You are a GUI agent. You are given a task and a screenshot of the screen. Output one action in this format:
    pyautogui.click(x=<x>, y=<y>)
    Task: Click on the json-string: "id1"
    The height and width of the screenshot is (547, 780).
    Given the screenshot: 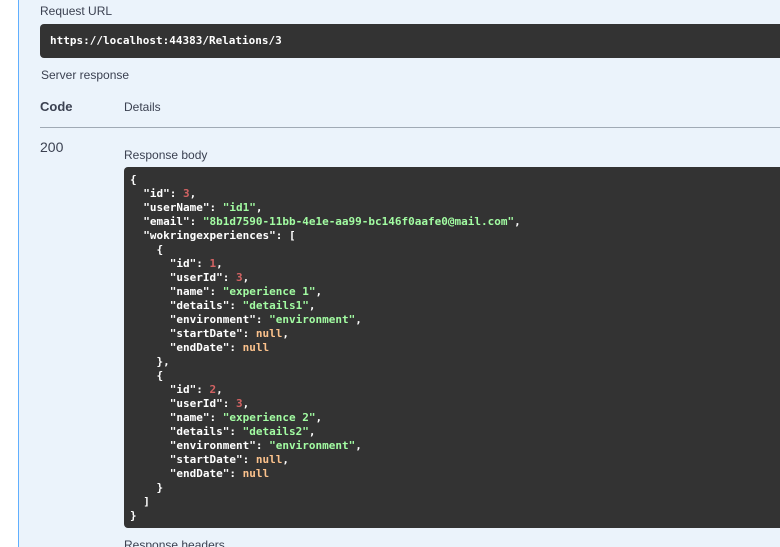 What is the action you would take?
    pyautogui.click(x=239, y=207)
    